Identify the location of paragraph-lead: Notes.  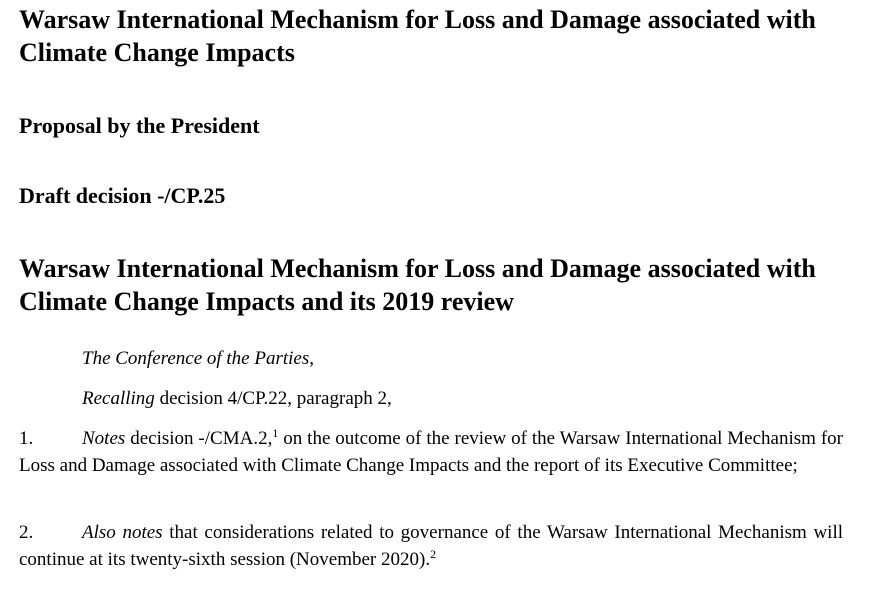
(104, 438).